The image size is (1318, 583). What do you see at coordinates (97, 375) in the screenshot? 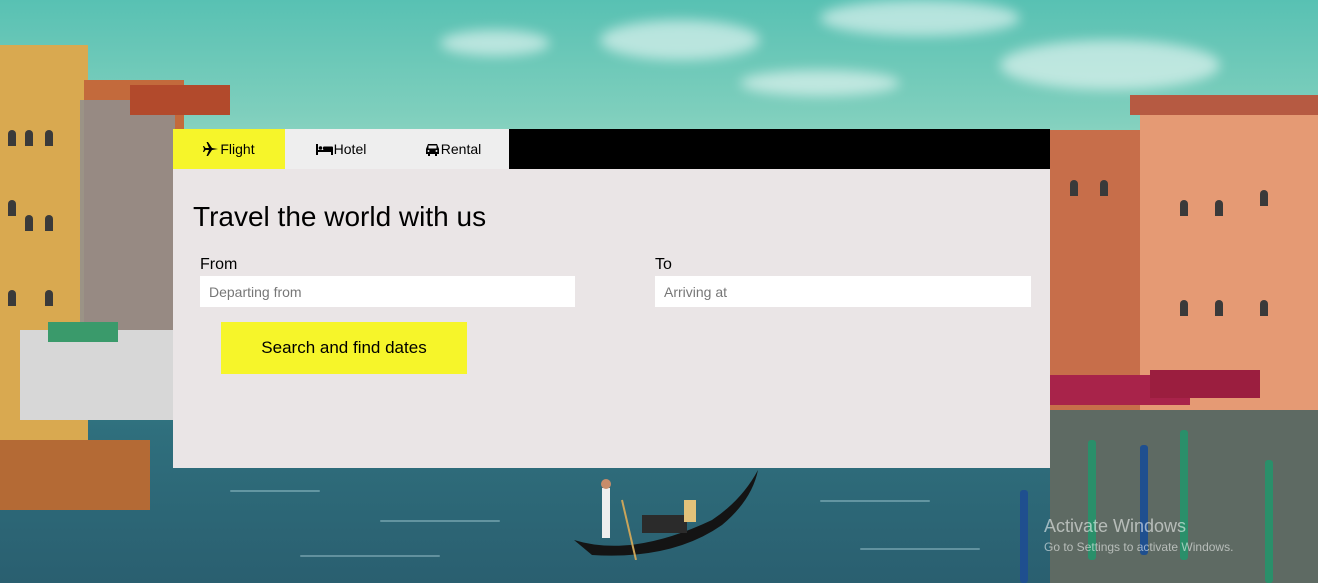
I see `waterfront-building` at bounding box center [97, 375].